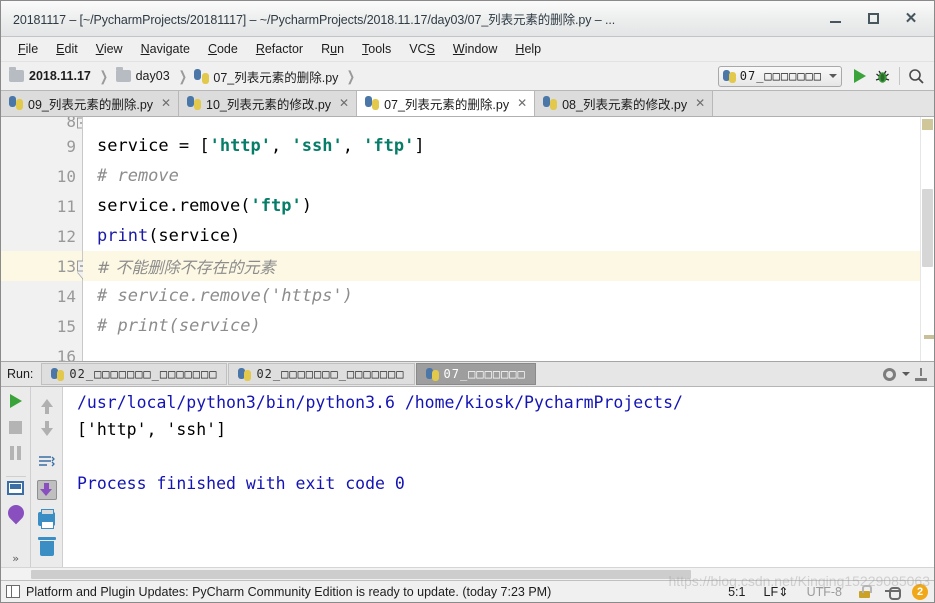  What do you see at coordinates (528, 49) in the screenshot?
I see `menu-item-help: Help` at bounding box center [528, 49].